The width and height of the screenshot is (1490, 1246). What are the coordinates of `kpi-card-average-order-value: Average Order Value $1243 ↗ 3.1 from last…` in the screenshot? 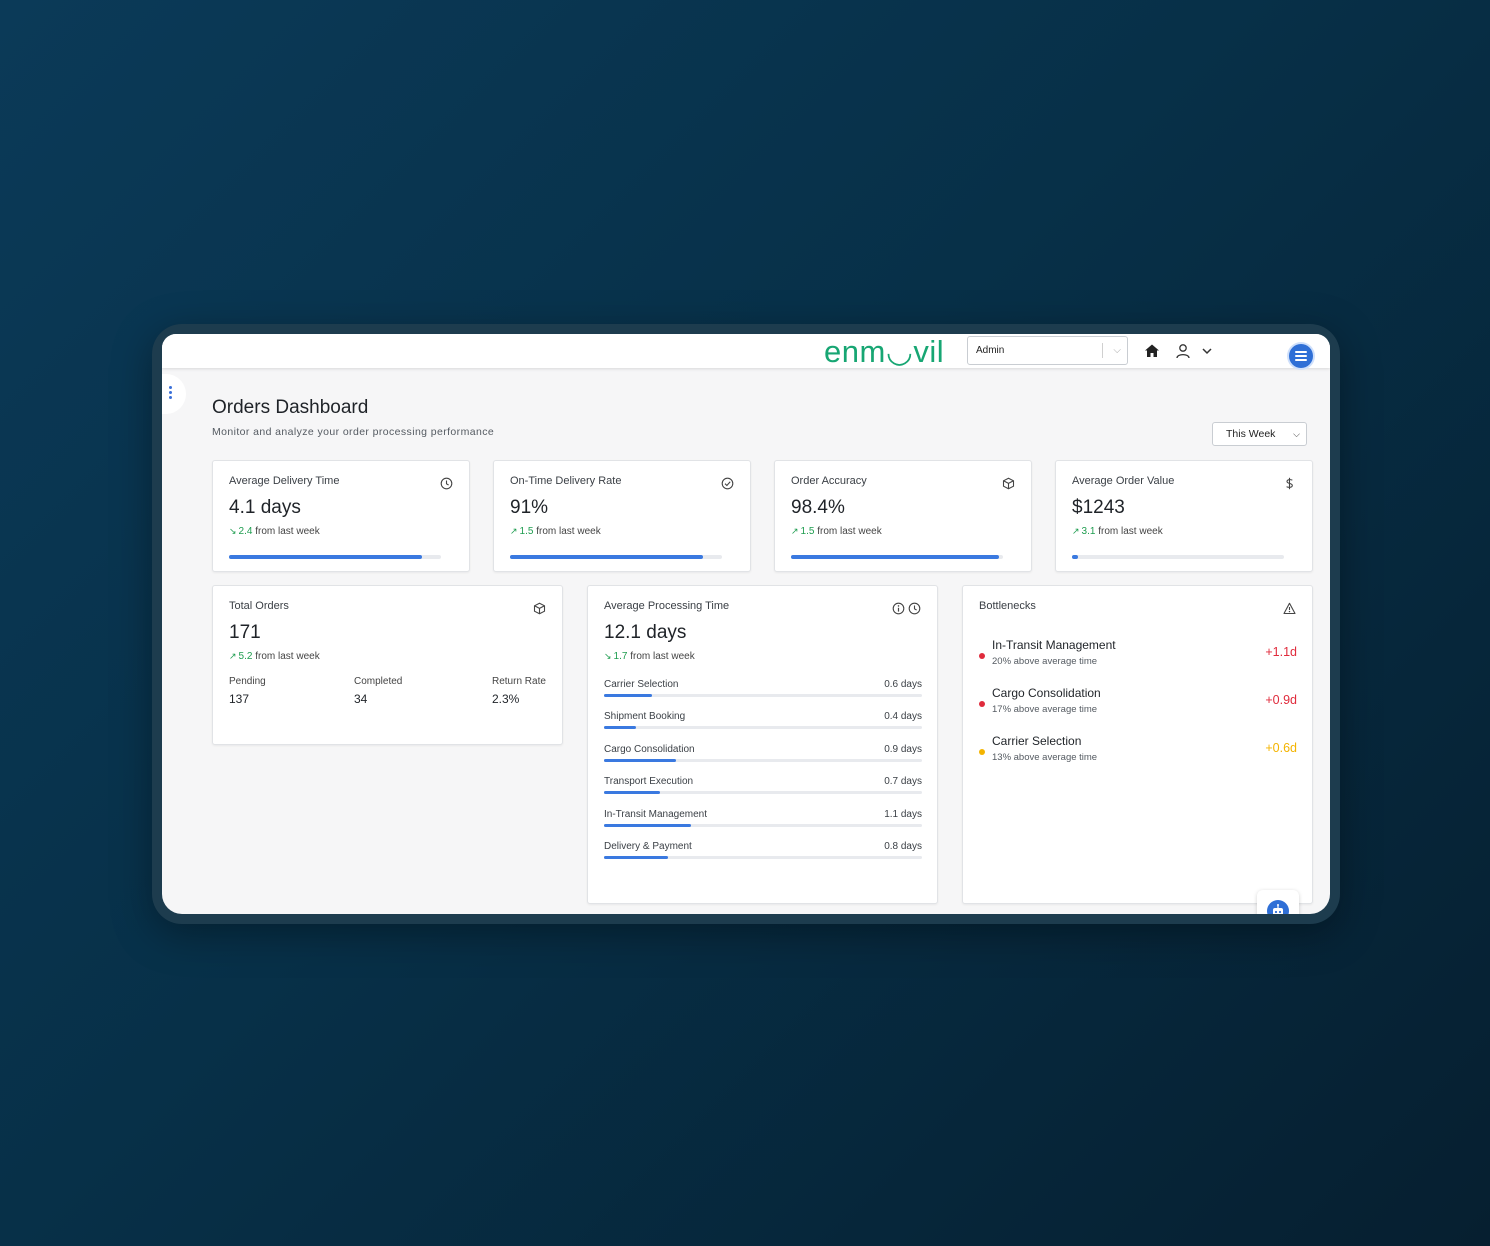 It's located at (1184, 516).